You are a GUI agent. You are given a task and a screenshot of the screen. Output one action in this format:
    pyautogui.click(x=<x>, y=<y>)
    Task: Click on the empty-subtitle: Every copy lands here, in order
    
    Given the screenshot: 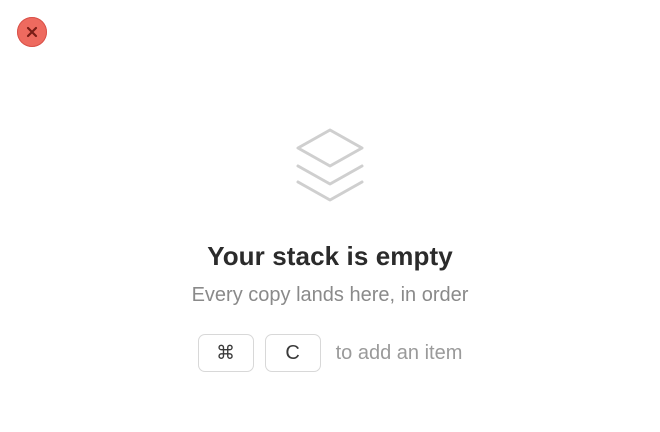 What is the action you would take?
    pyautogui.click(x=330, y=295)
    